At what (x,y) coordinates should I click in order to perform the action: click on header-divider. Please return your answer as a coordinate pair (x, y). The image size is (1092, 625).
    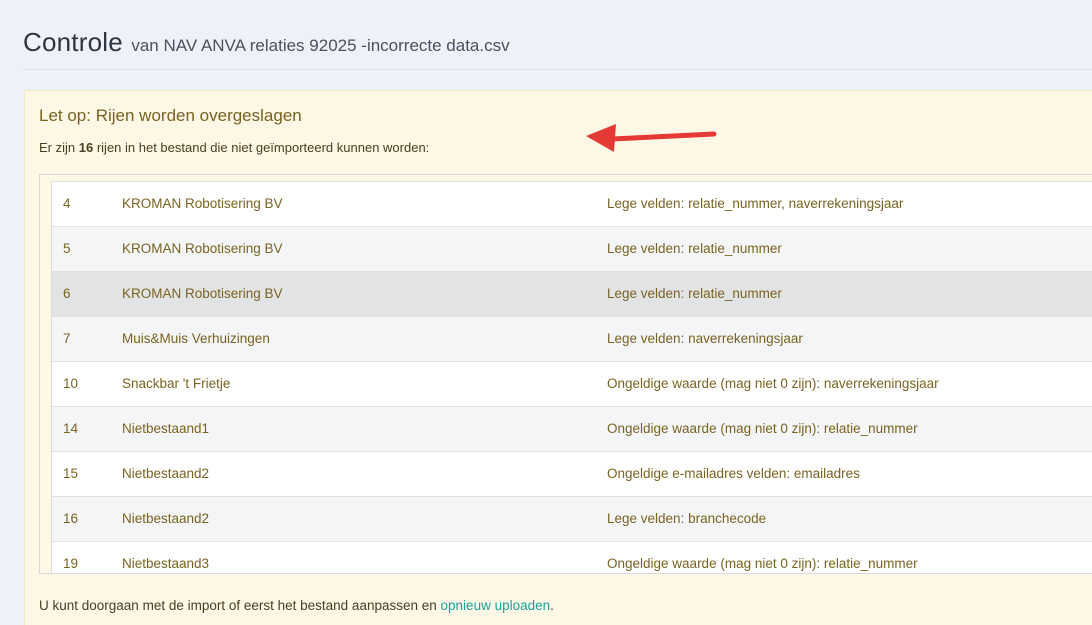
    Looking at the image, I should click on (557, 69).